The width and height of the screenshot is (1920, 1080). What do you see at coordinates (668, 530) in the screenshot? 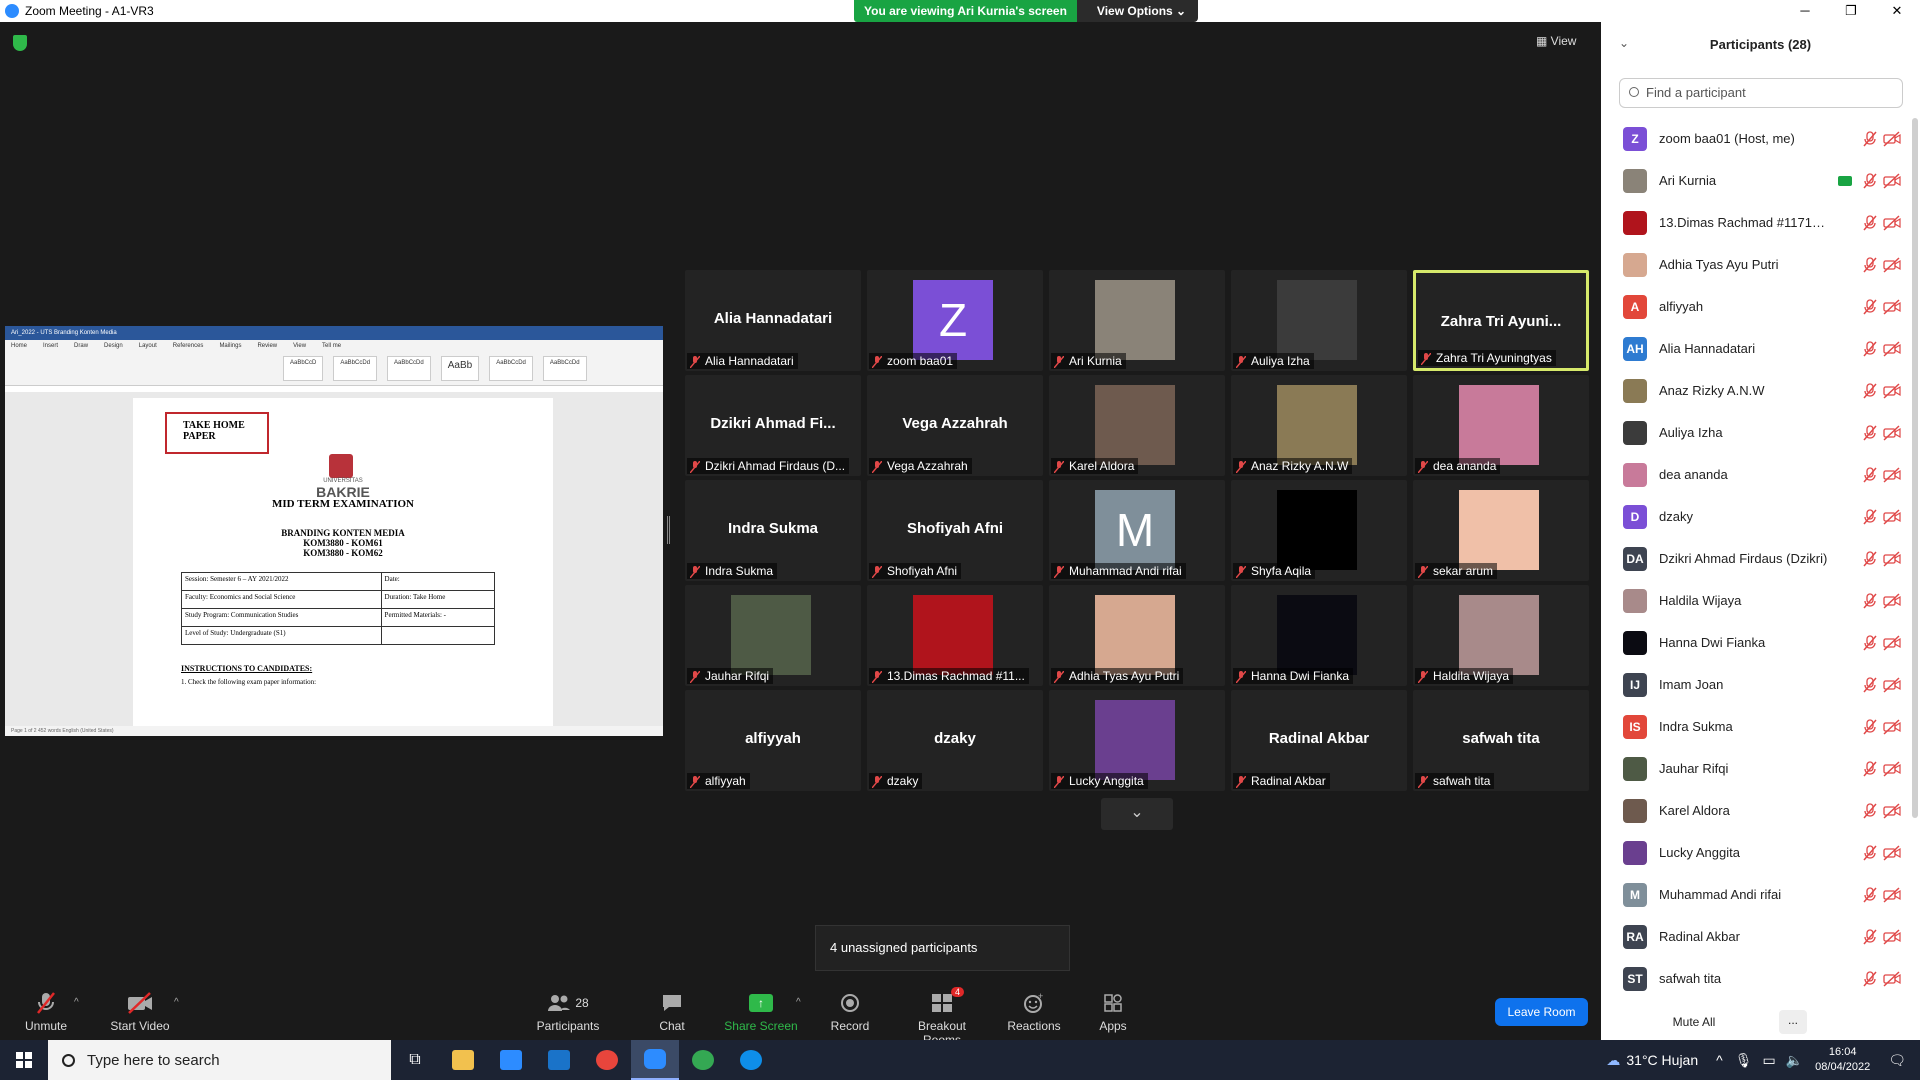
I see `split-divider-handle` at bounding box center [668, 530].